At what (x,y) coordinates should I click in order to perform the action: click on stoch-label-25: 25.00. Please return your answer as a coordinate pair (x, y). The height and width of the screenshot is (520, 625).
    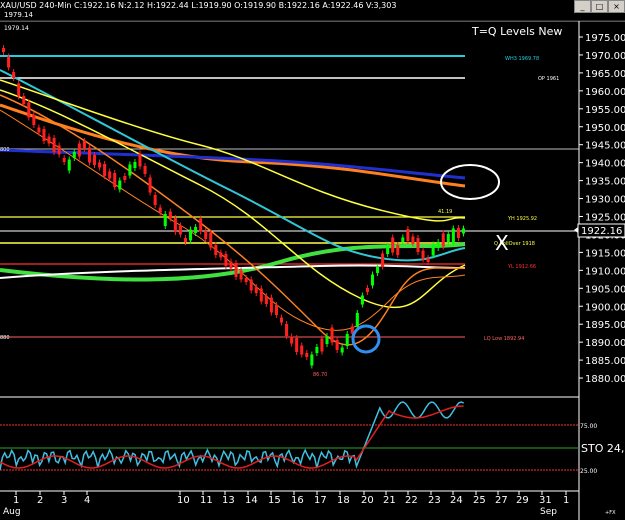
    Looking at the image, I should click on (588, 471).